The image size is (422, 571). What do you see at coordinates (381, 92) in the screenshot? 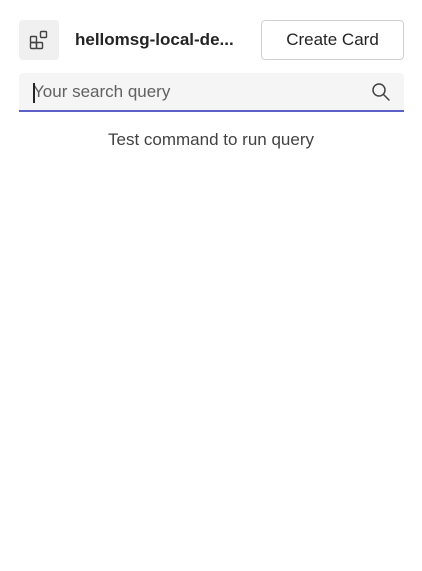
I see `search-icon` at bounding box center [381, 92].